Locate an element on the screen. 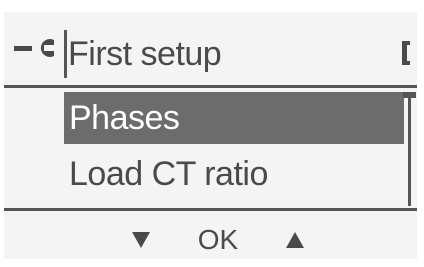 The height and width of the screenshot is (267, 424). frame-edge-top is located at coordinates (212, 6).